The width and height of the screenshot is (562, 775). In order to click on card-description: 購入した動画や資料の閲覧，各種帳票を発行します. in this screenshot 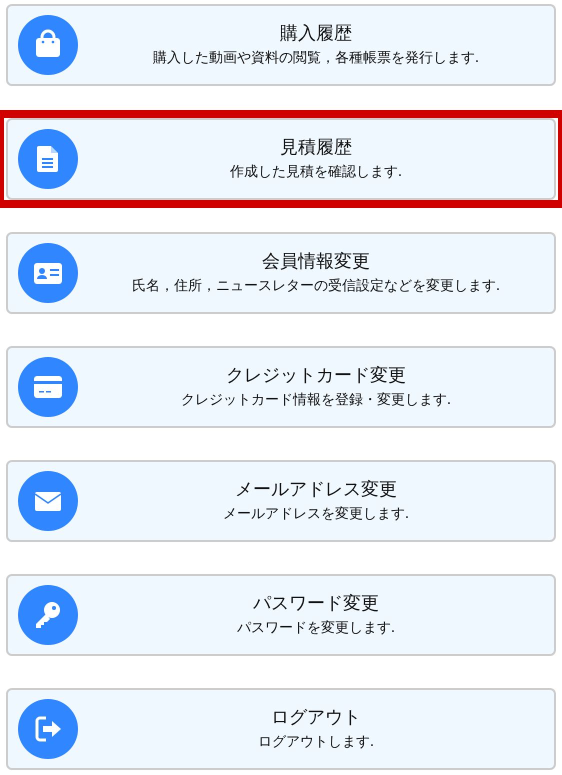, I will do `click(316, 59)`.